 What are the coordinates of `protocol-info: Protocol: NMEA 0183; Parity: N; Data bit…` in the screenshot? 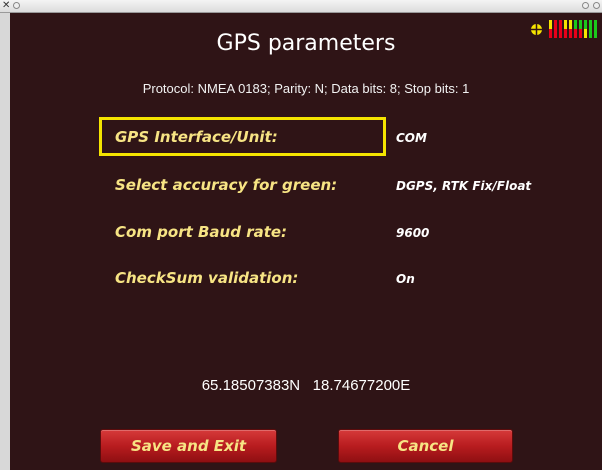 It's located at (306, 88).